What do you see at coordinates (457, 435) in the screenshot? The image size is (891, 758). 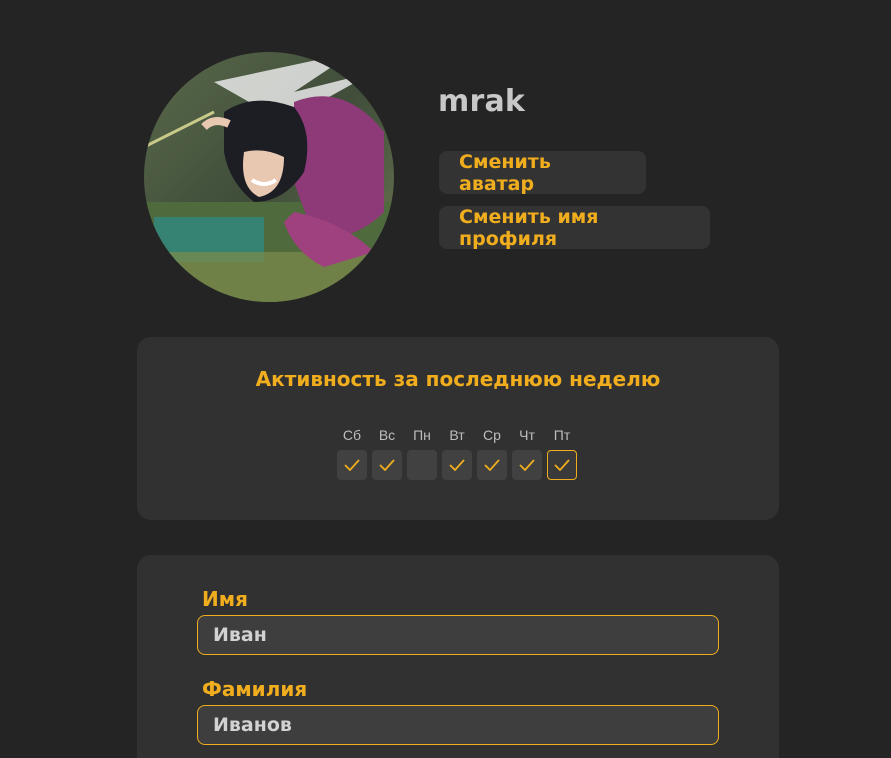 I see `day-label: Вт` at bounding box center [457, 435].